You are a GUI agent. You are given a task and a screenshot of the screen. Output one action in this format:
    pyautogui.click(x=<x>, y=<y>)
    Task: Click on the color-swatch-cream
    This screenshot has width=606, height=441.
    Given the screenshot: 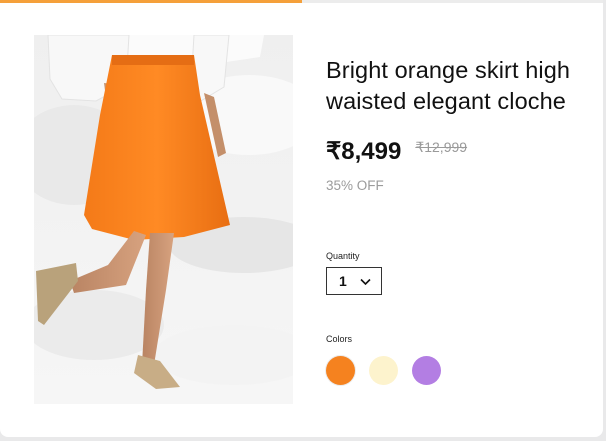 What is the action you would take?
    pyautogui.click(x=383, y=370)
    